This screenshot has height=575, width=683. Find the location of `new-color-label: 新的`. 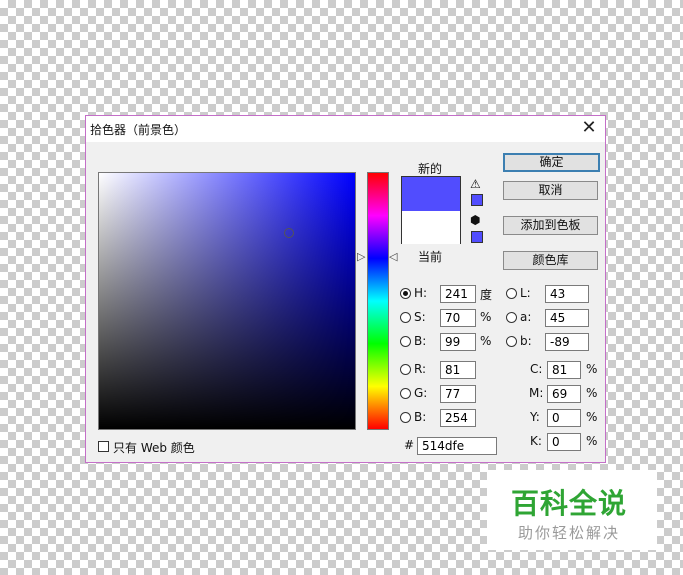

new-color-label: 新的 is located at coordinates (430, 169).